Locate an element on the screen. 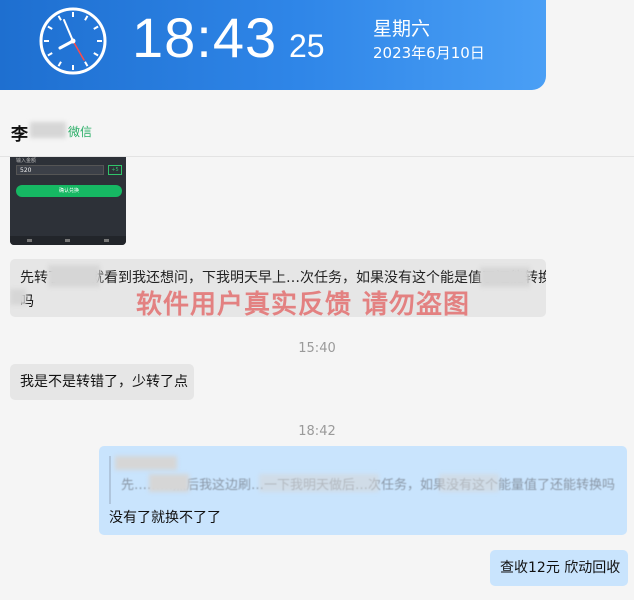  quote-bar is located at coordinates (110, 480).